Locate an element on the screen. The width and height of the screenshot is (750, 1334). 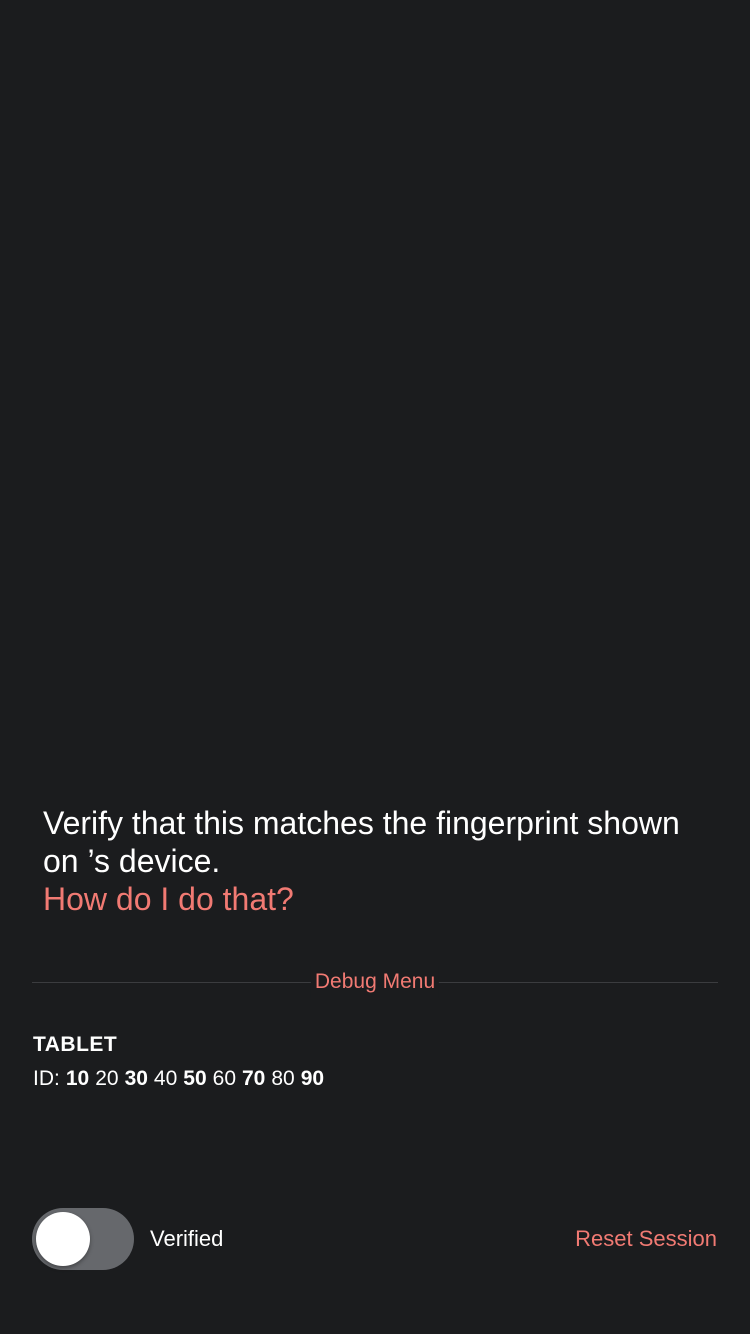
device-id-segment: 20 is located at coordinates (107, 1078).